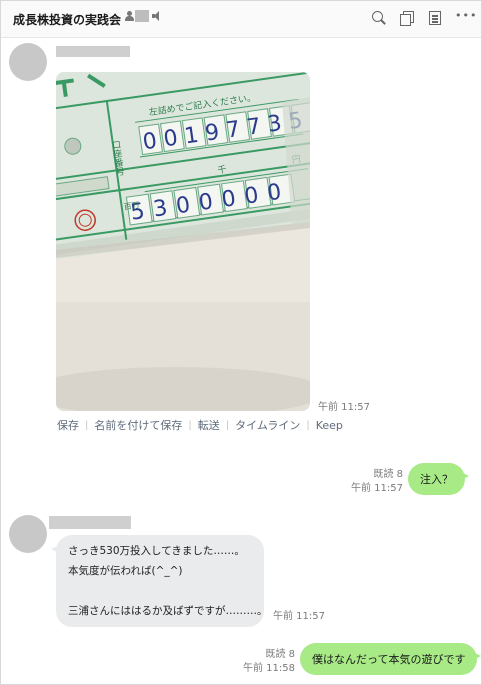  Describe the element at coordinates (156, 551) in the screenshot. I see `message-line: さっき530万投入してきました……。` at that location.